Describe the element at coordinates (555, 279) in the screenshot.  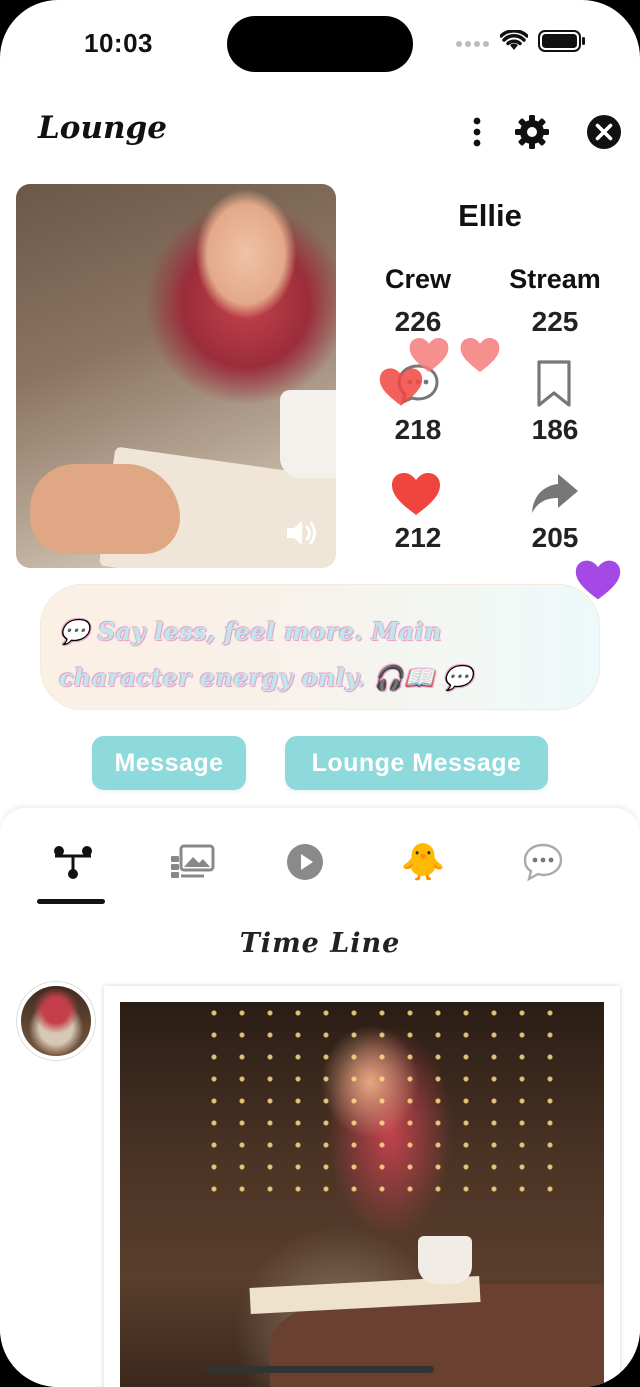
I see `stream-label: Stream` at that location.